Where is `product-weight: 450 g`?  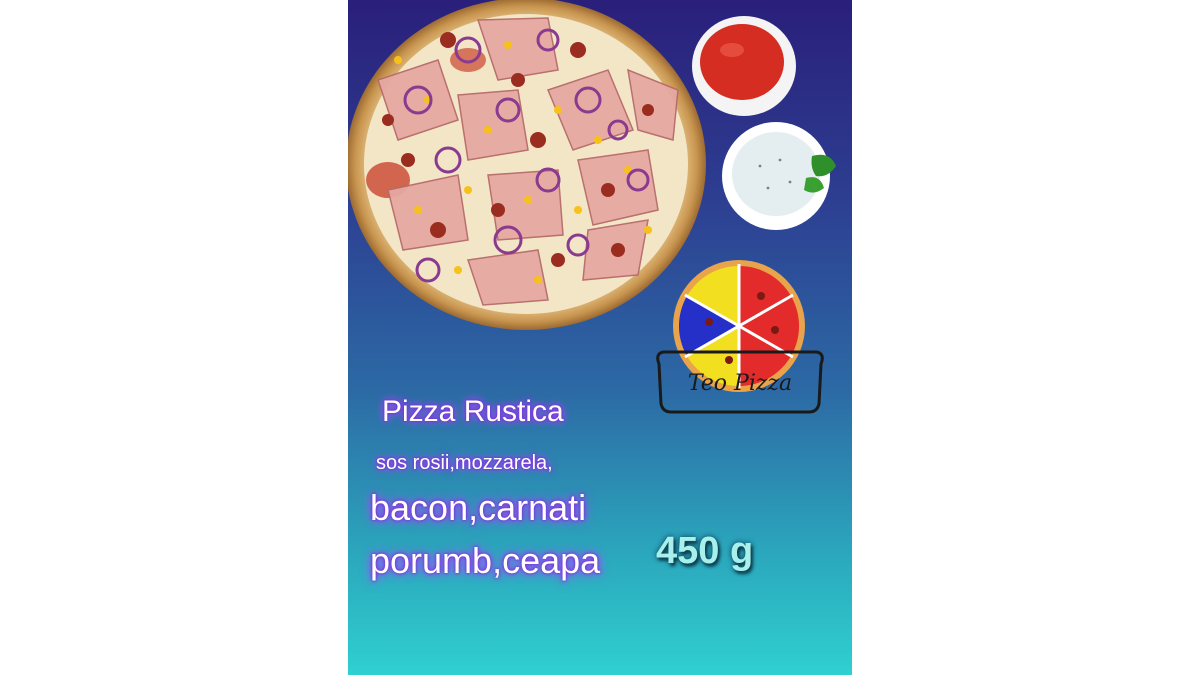 product-weight: 450 g is located at coordinates (705, 551).